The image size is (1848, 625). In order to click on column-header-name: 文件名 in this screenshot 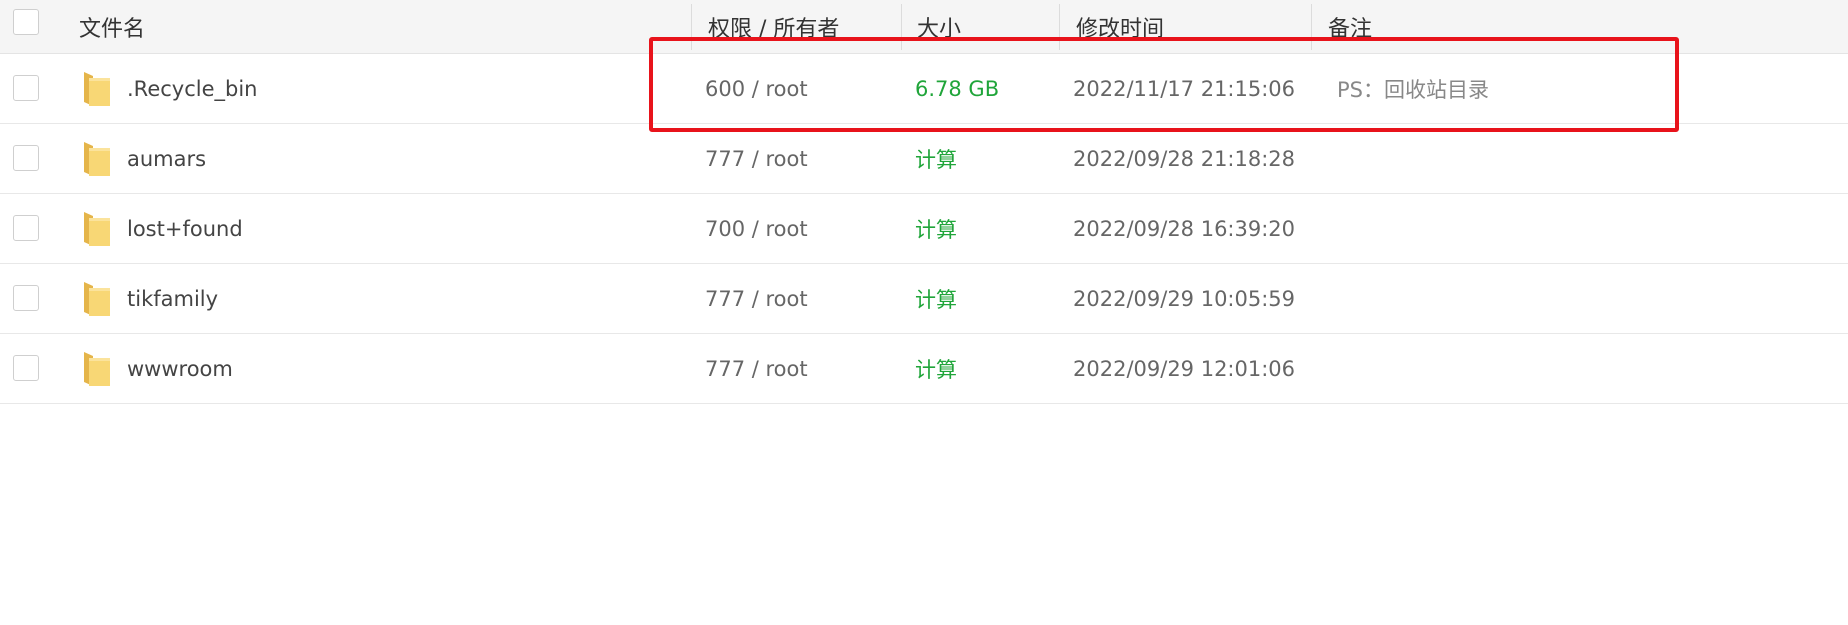, I will do `click(112, 26)`.